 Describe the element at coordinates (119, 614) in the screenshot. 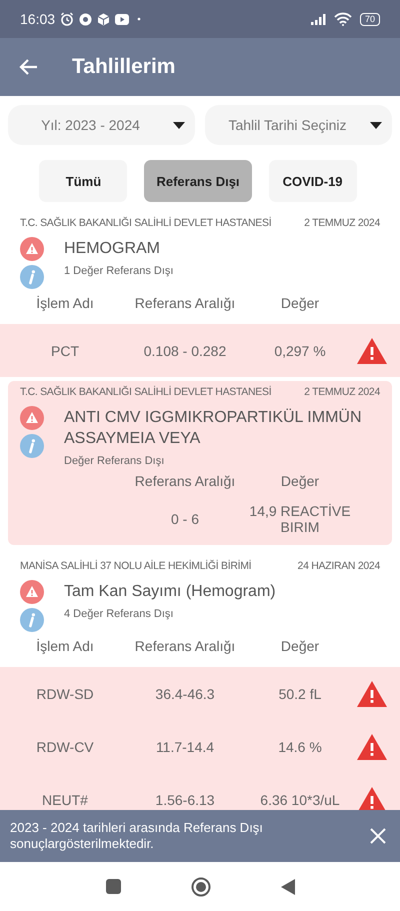

I see `out-of-range-summary: 4 Değer Referans Dışı` at that location.